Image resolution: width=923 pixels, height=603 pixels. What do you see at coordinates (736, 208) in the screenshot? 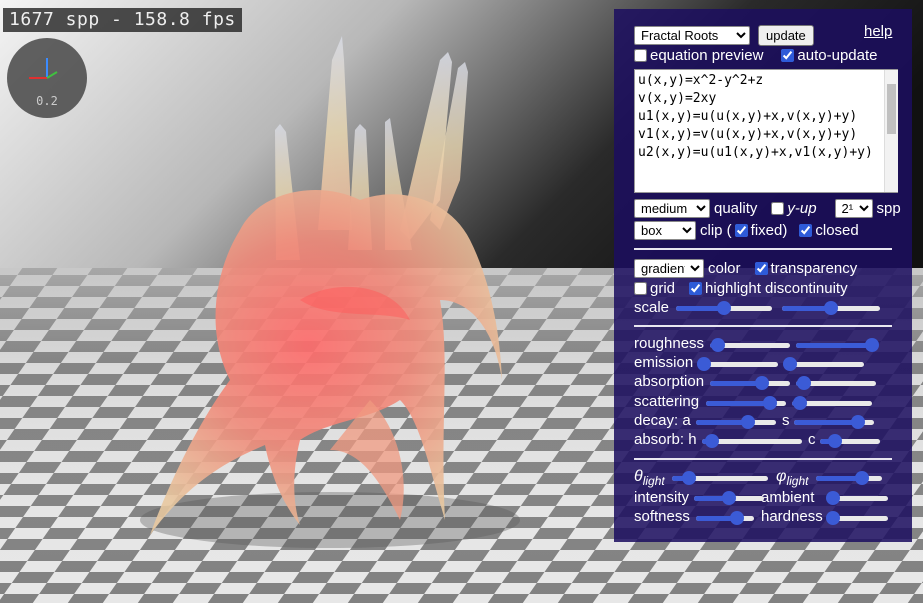
I see `quality-label: quality` at bounding box center [736, 208].